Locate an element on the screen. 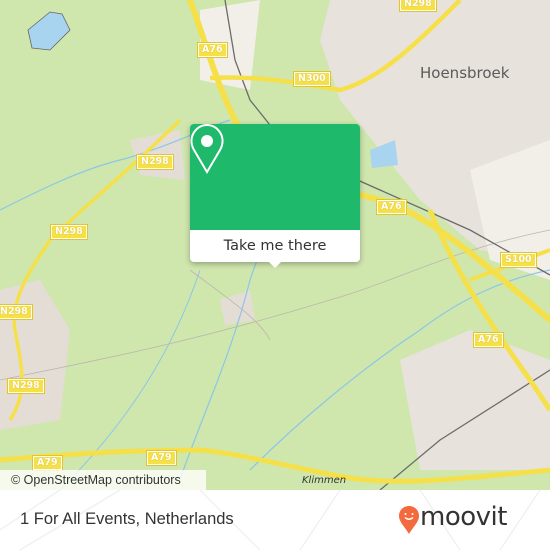 The width and height of the screenshot is (550, 550). location-popup: Take me there is located at coordinates (275, 196).